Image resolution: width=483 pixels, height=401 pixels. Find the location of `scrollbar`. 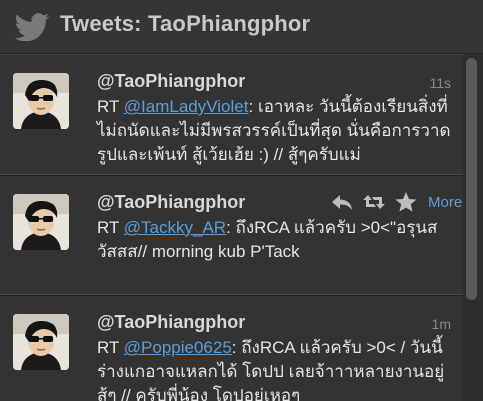

scrollbar is located at coordinates (473, 227).